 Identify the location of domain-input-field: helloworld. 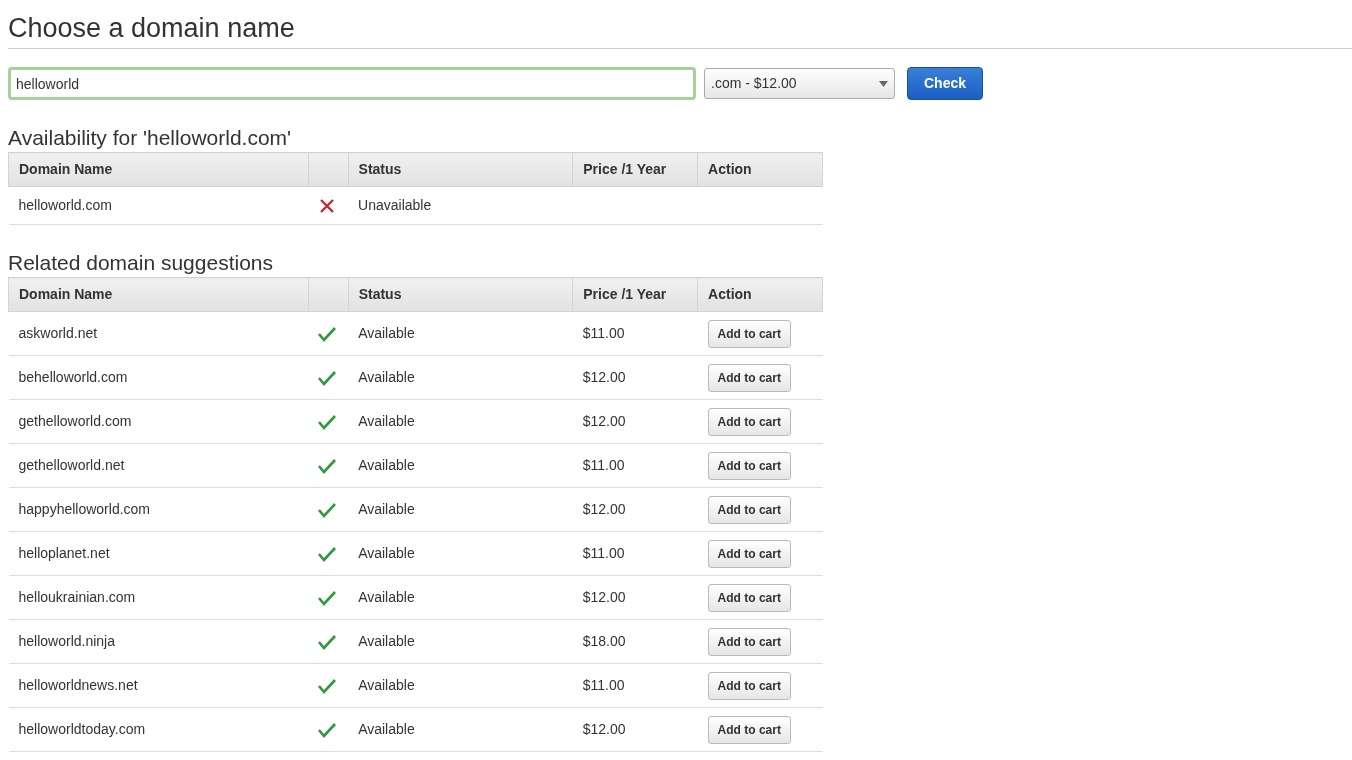
(352, 83).